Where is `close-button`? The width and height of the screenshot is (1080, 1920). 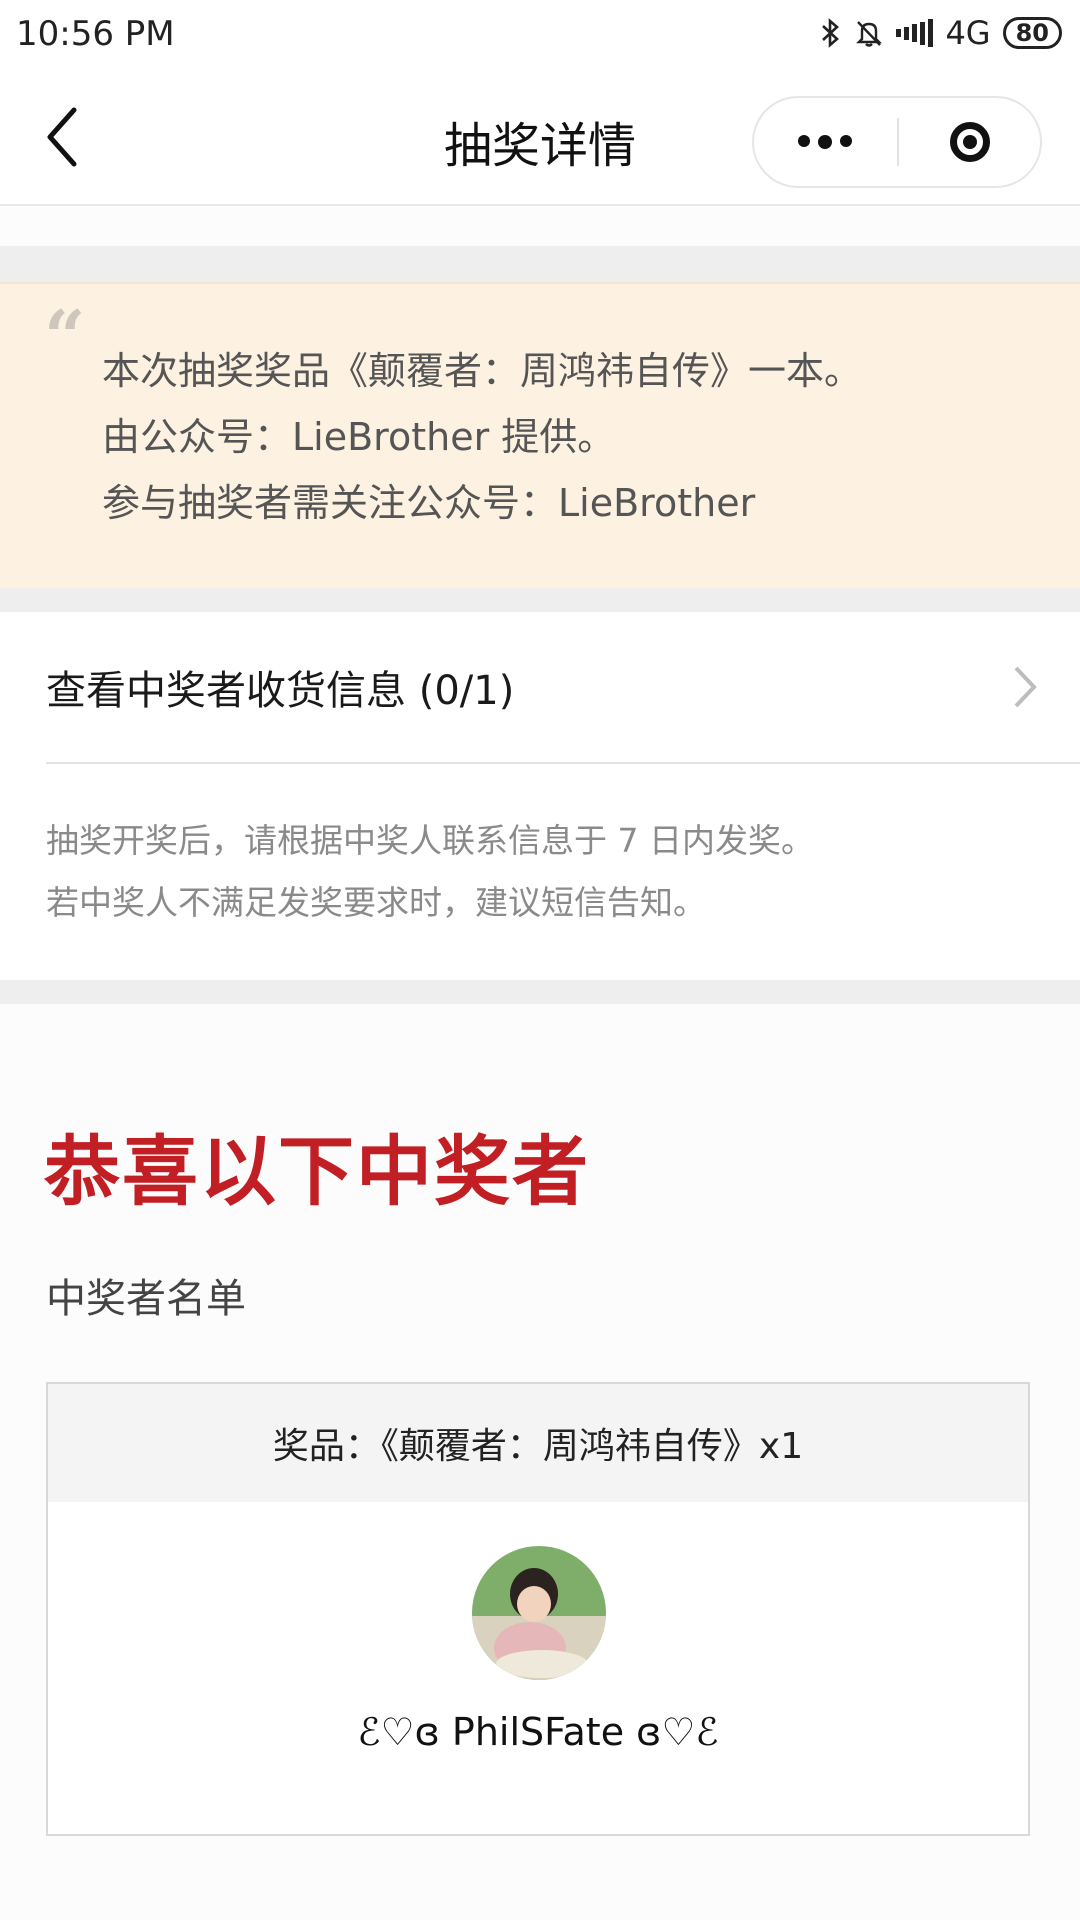
close-button is located at coordinates (970, 142).